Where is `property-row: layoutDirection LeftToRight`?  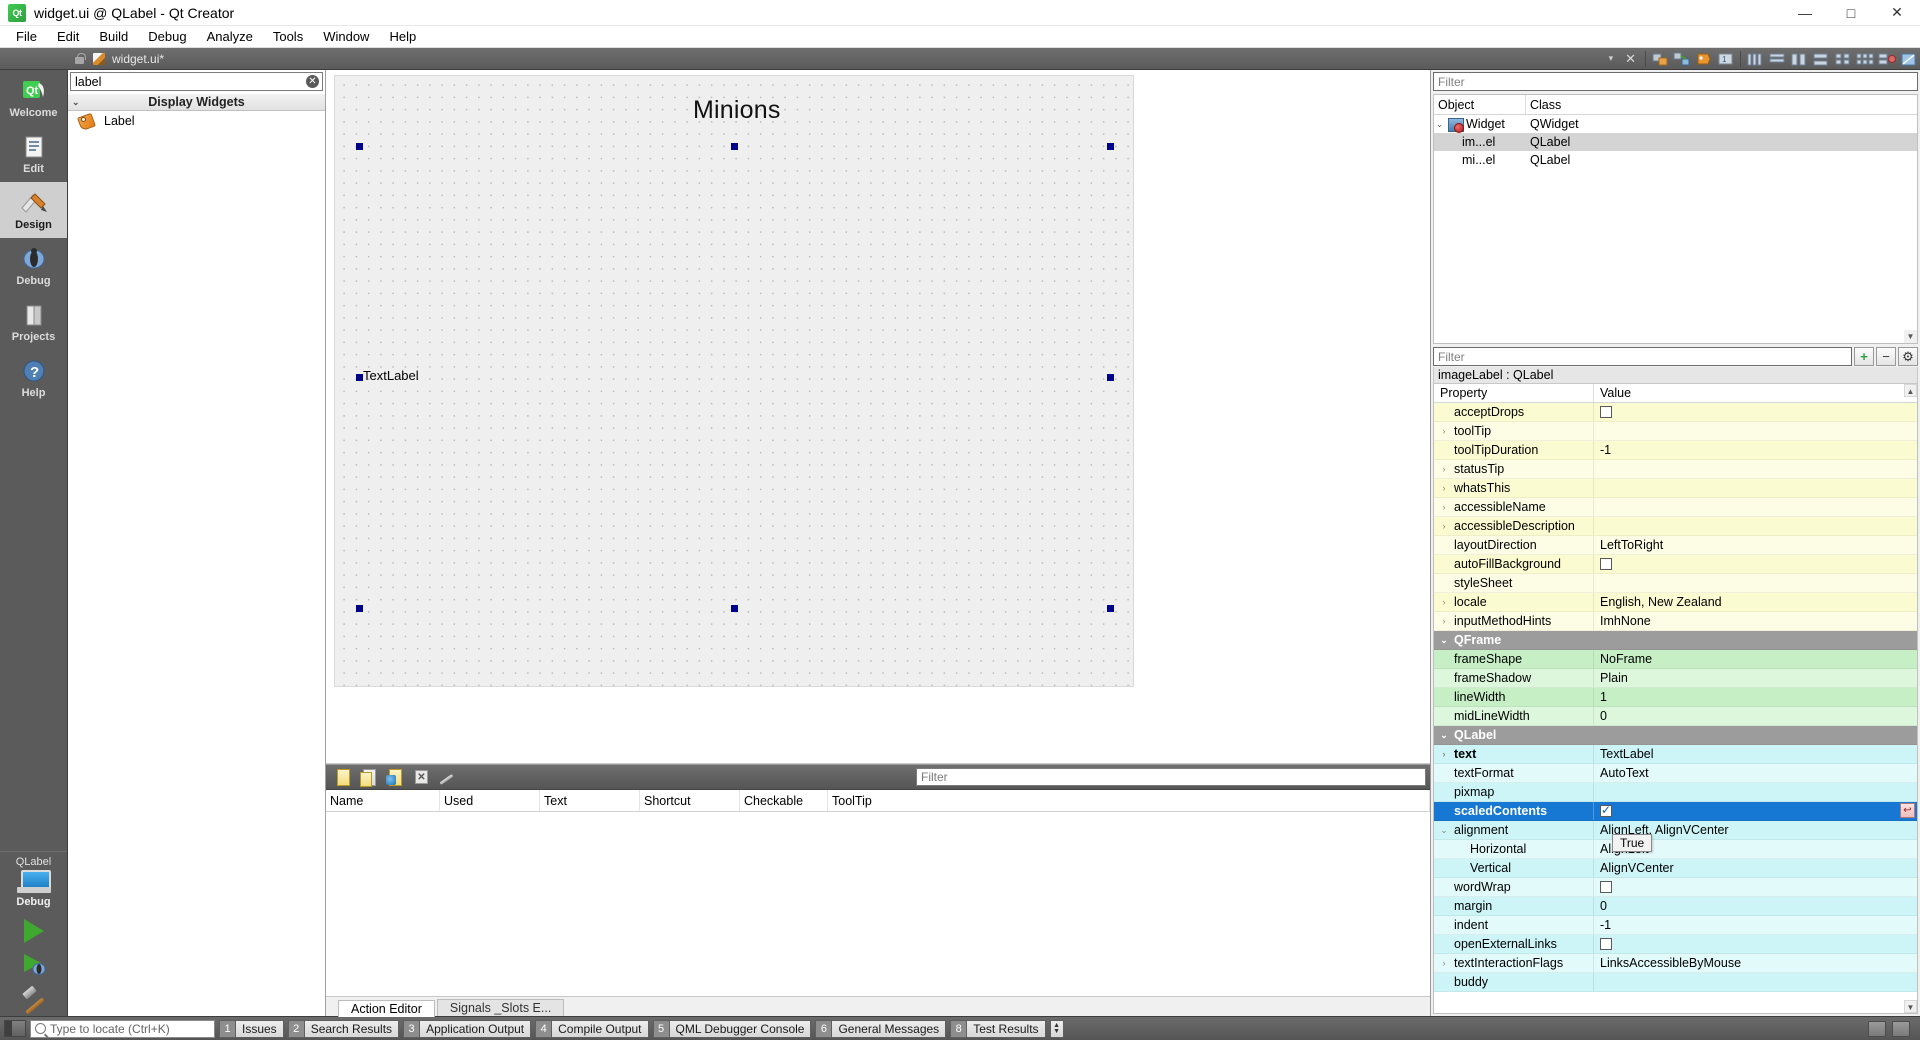
property-row: layoutDirection LeftToRight is located at coordinates (1675, 545).